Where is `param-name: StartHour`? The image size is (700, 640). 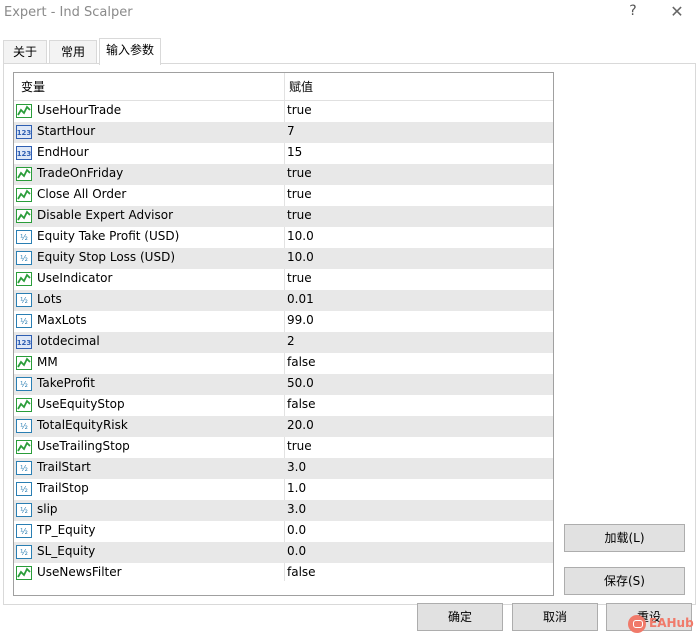 param-name: StartHour is located at coordinates (66, 131).